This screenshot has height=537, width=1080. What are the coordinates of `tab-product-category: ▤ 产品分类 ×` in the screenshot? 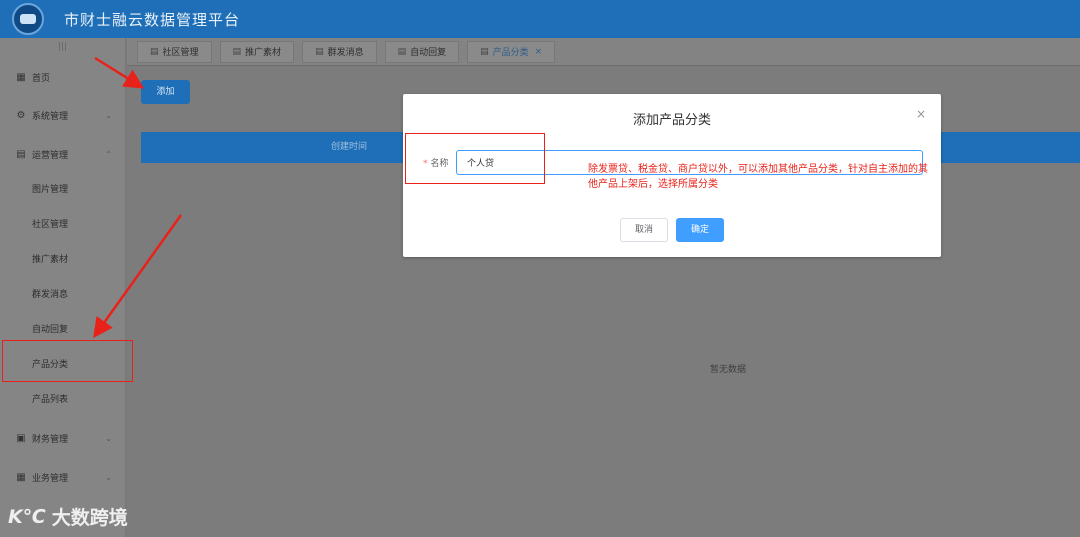 It's located at (511, 51).